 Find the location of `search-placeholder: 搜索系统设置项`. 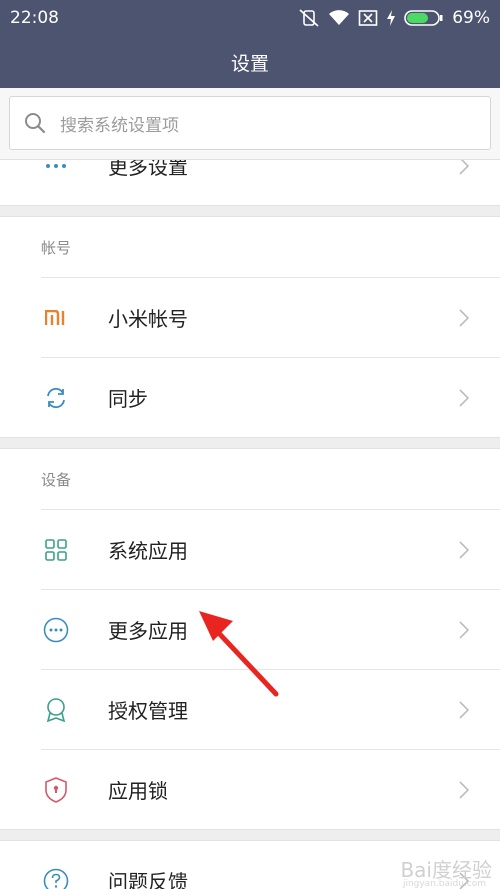

search-placeholder: 搜索系统设置项 is located at coordinates (119, 125).